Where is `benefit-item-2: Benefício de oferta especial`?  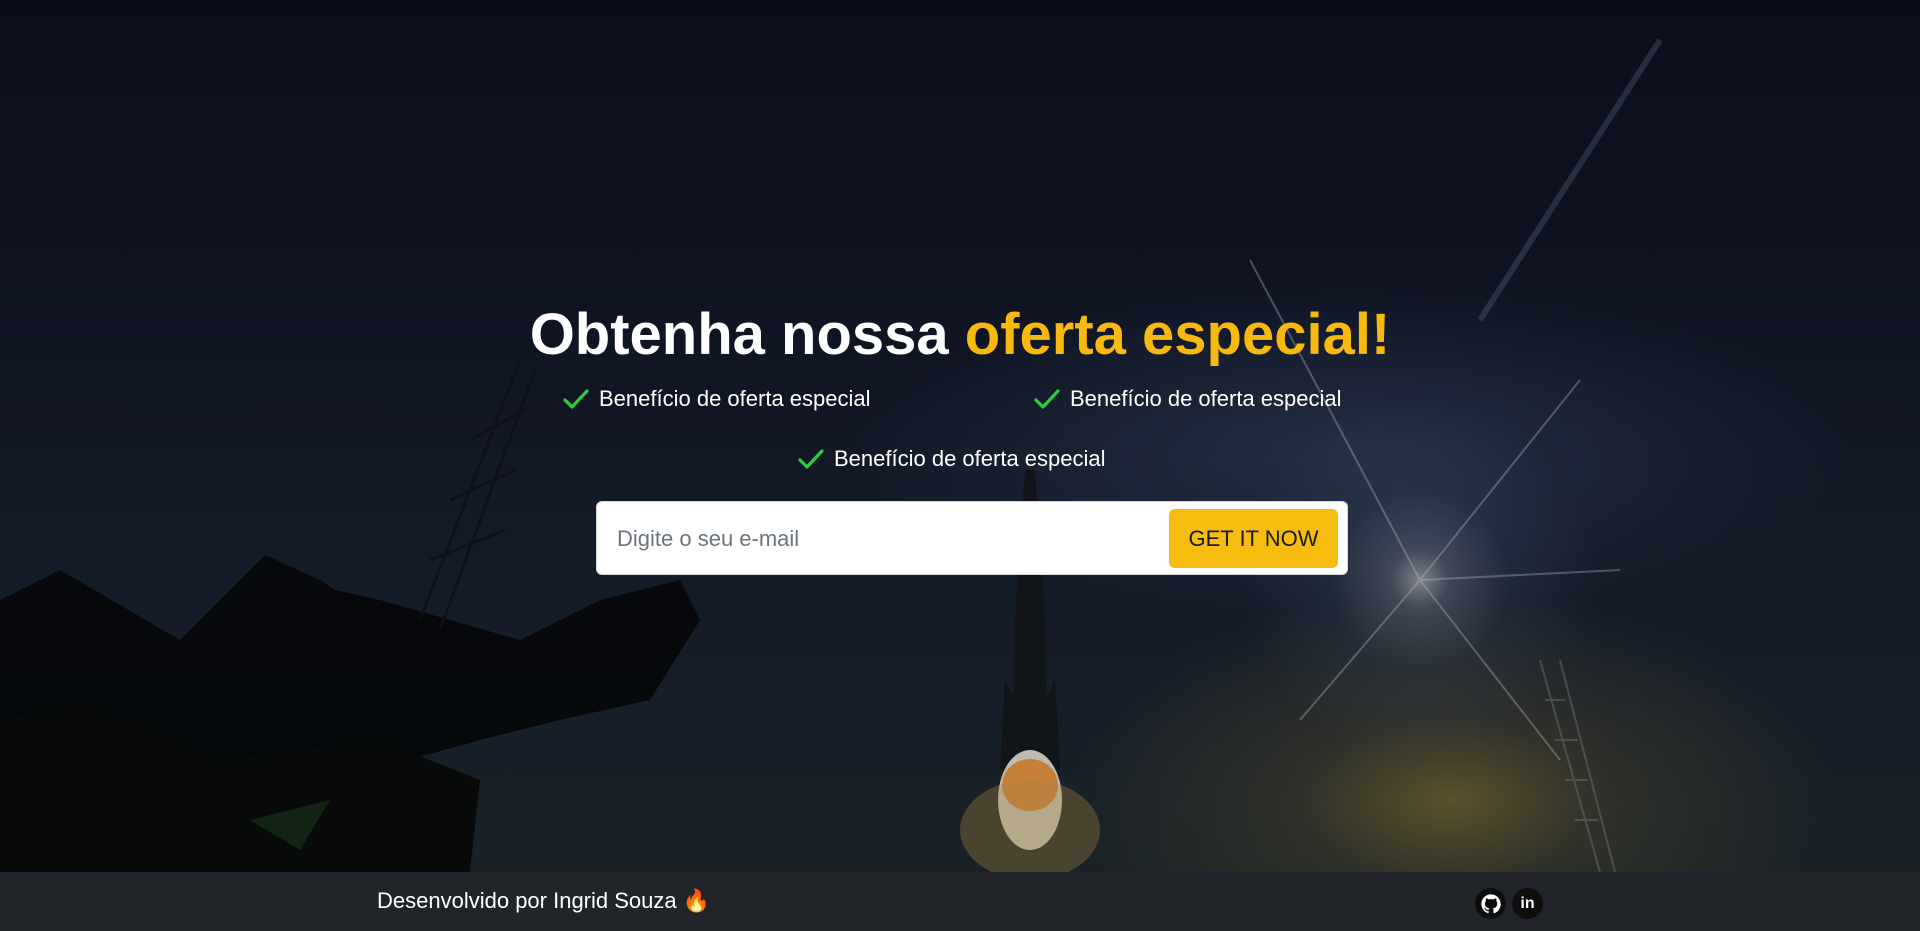
benefit-item-2: Benefício de oferta especial is located at coordinates (1188, 399).